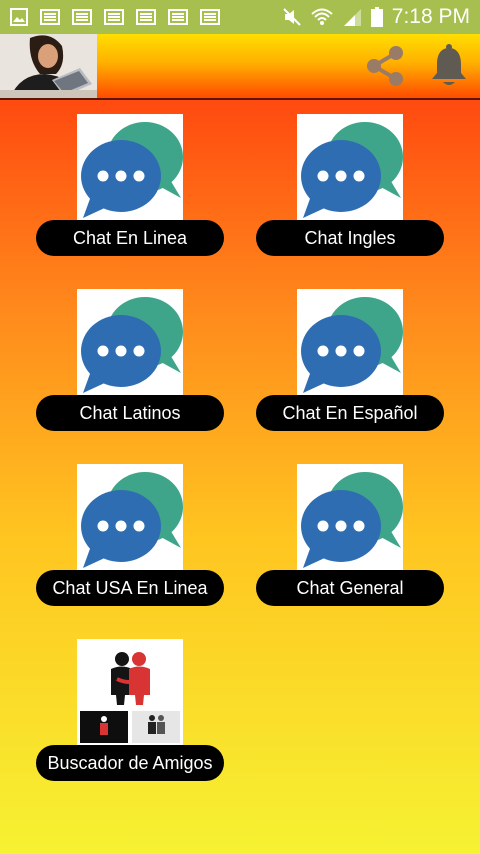 The height and width of the screenshot is (854, 480). I want to click on notification-icons, so click(110, 17).